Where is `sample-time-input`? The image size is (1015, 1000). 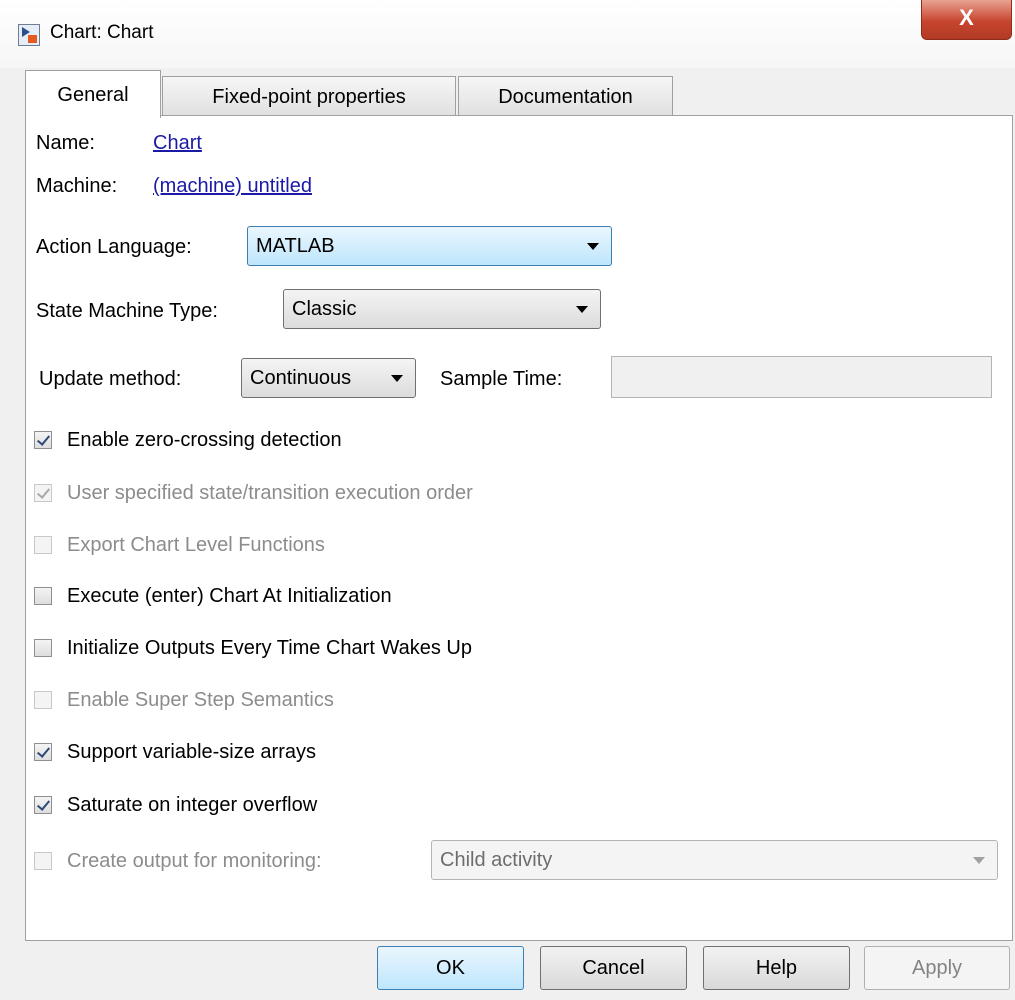
sample-time-input is located at coordinates (801, 377).